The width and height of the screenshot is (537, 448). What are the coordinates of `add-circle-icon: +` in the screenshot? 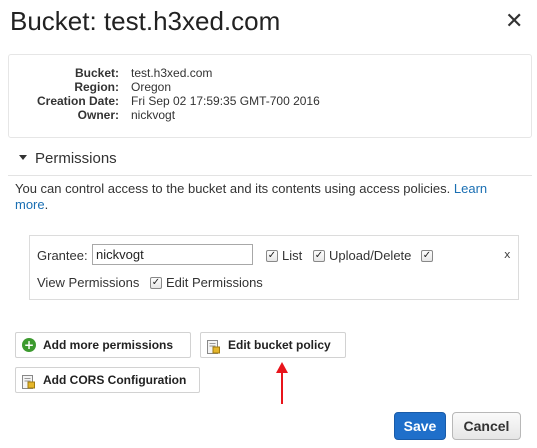 It's located at (29, 345).